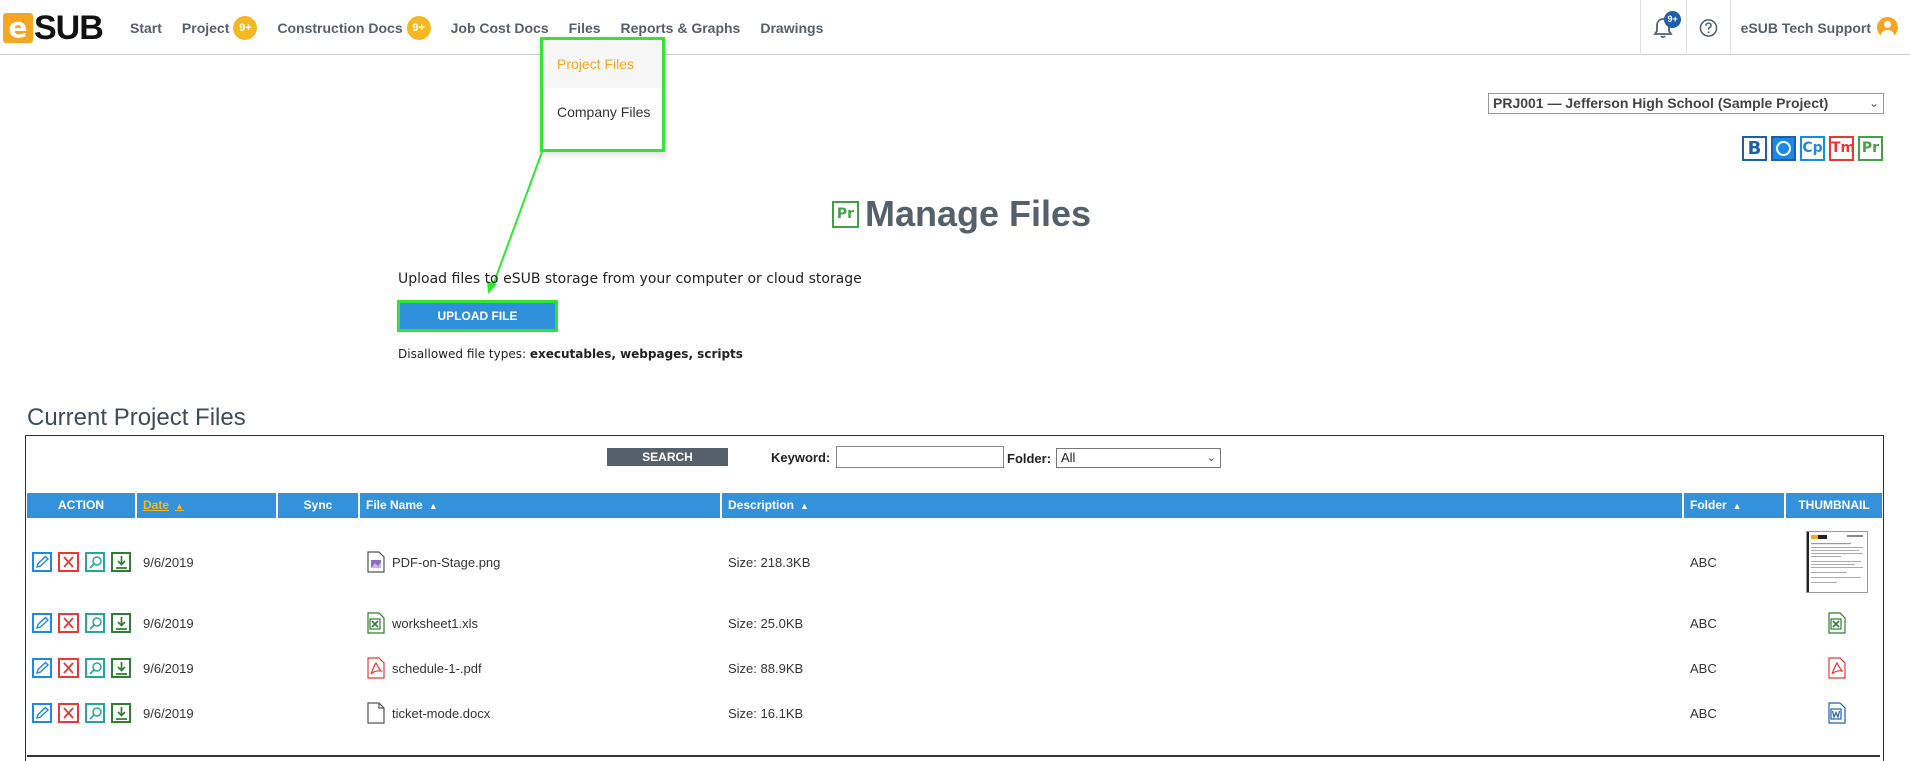 Image resolution: width=1910 pixels, height=761 pixels. Describe the element at coordinates (954, 623) in the screenshot. I see `table-row: 9/6/2019 worksheet1.xls Size: 25.0KB ABC` at that location.